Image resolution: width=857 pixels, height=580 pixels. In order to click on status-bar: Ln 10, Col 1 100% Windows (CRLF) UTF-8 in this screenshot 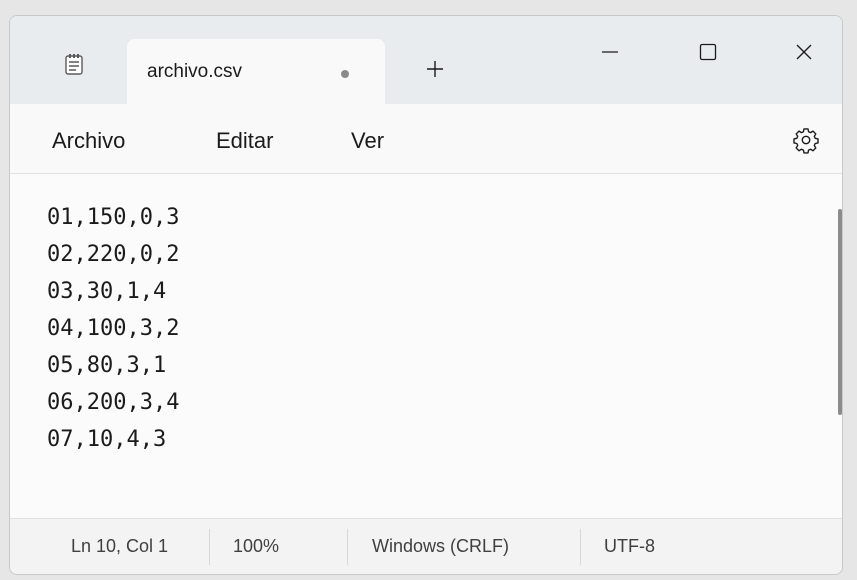, I will do `click(426, 546)`.